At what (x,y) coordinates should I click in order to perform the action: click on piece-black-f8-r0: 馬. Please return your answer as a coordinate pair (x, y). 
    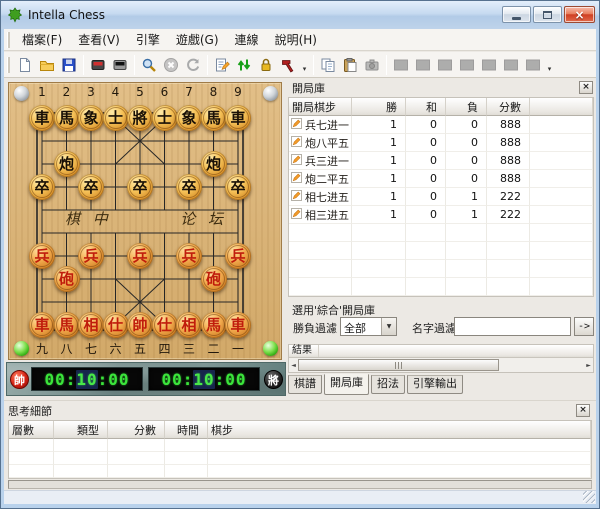
    Looking at the image, I should click on (213, 118).